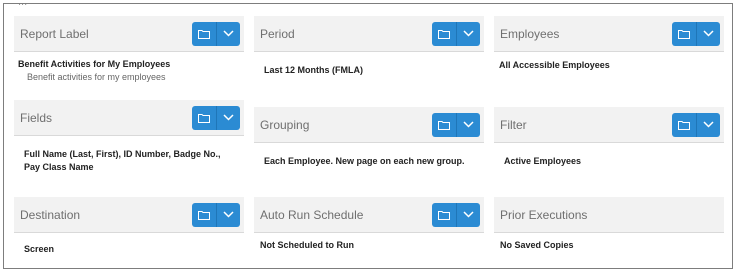  Describe the element at coordinates (312, 214) in the screenshot. I see `card-title: Auto Run Schedule` at that location.